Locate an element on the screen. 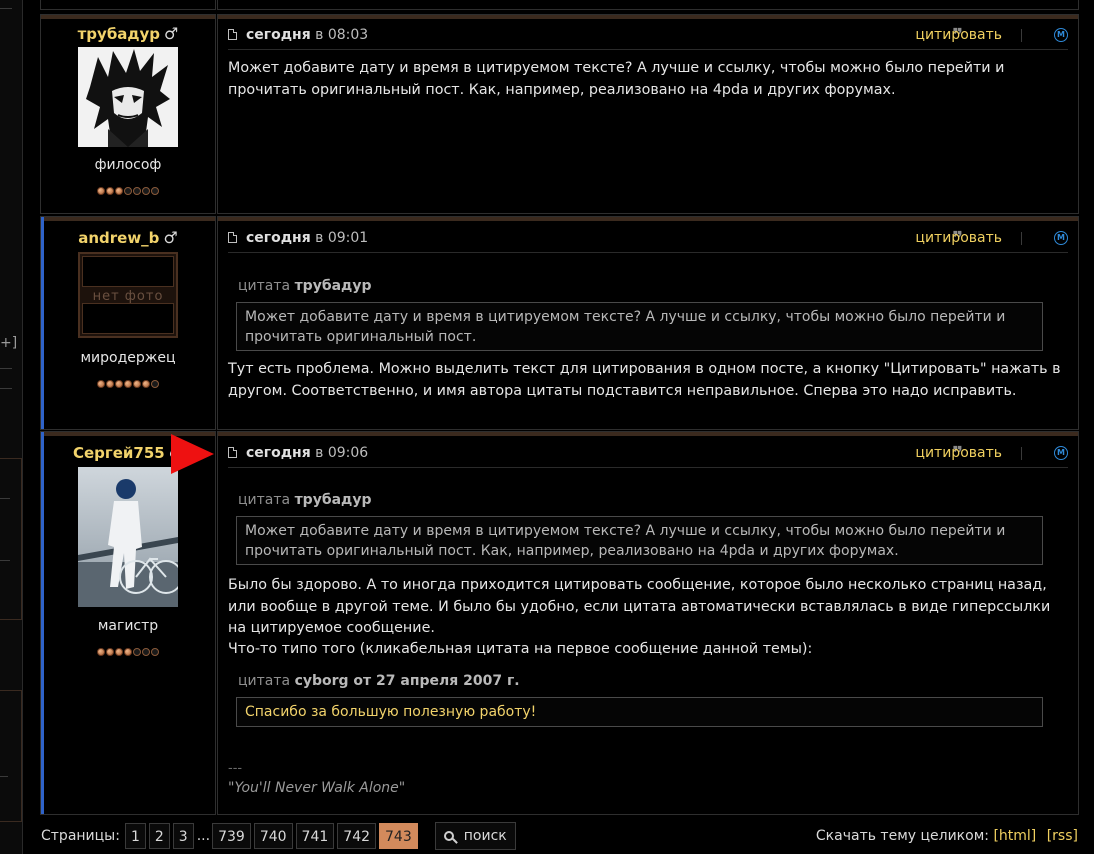 This screenshot has height=854, width=1094. current-page: 743 is located at coordinates (398, 836).